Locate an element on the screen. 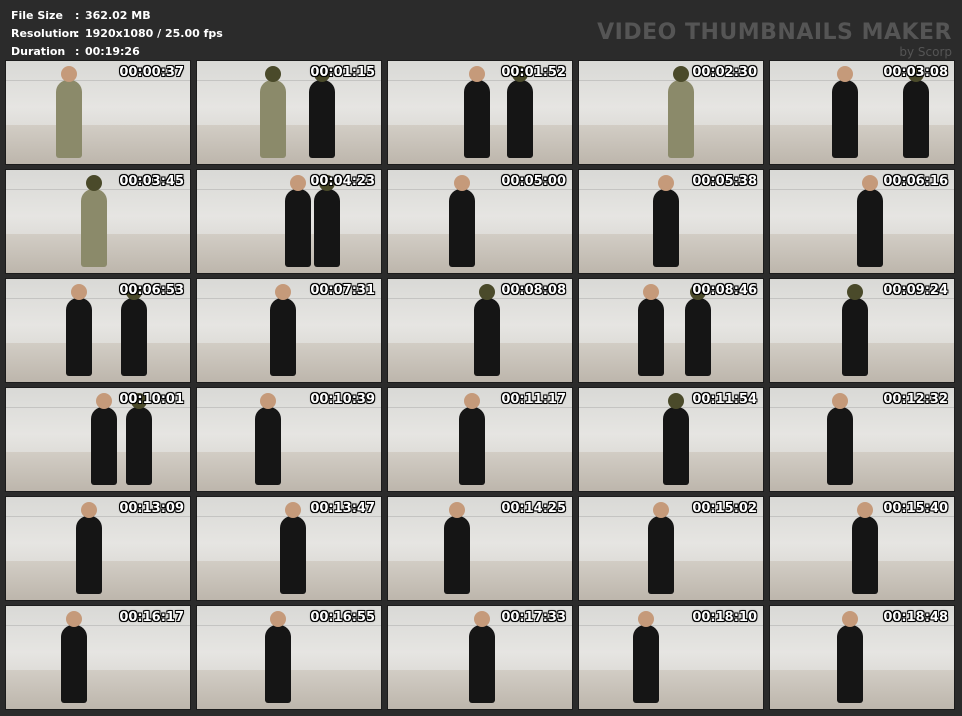 This screenshot has width=962, height=716. video-thumbnail: 00:11:17 is located at coordinates (480, 439).